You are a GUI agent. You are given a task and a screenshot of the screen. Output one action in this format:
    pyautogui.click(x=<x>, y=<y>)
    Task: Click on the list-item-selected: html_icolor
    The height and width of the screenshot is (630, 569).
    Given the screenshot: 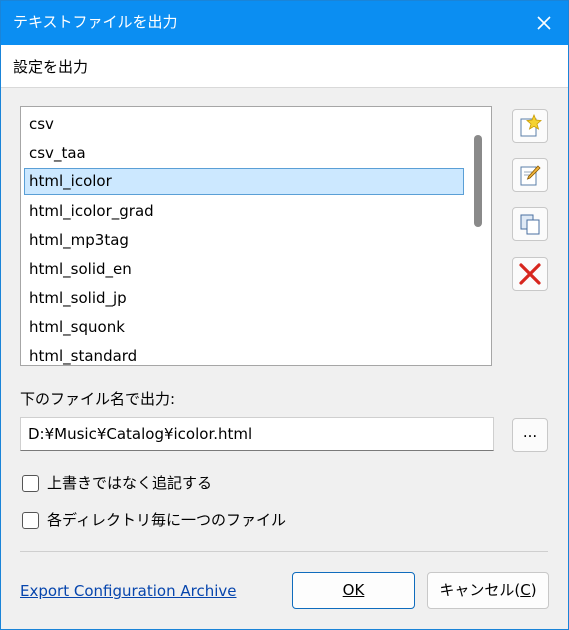 What is the action you would take?
    pyautogui.click(x=244, y=181)
    